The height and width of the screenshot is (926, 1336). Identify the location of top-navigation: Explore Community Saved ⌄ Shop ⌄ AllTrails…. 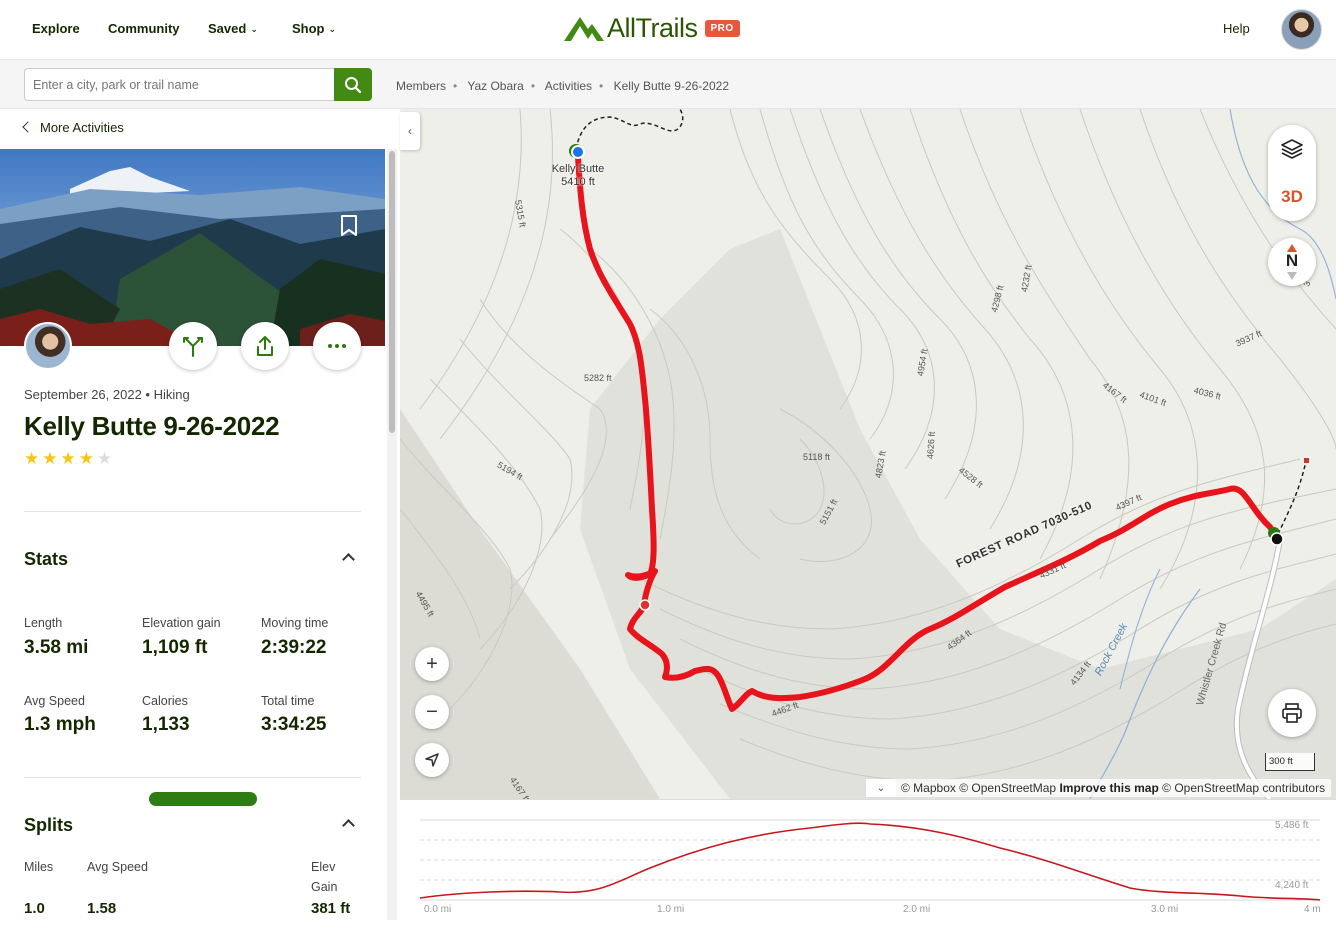
(668, 30).